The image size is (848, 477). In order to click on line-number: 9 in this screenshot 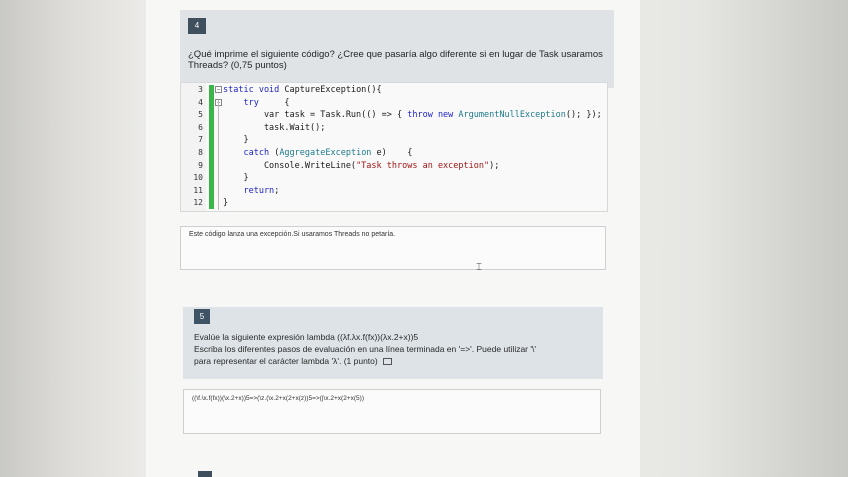, I will do `click(200, 165)`.